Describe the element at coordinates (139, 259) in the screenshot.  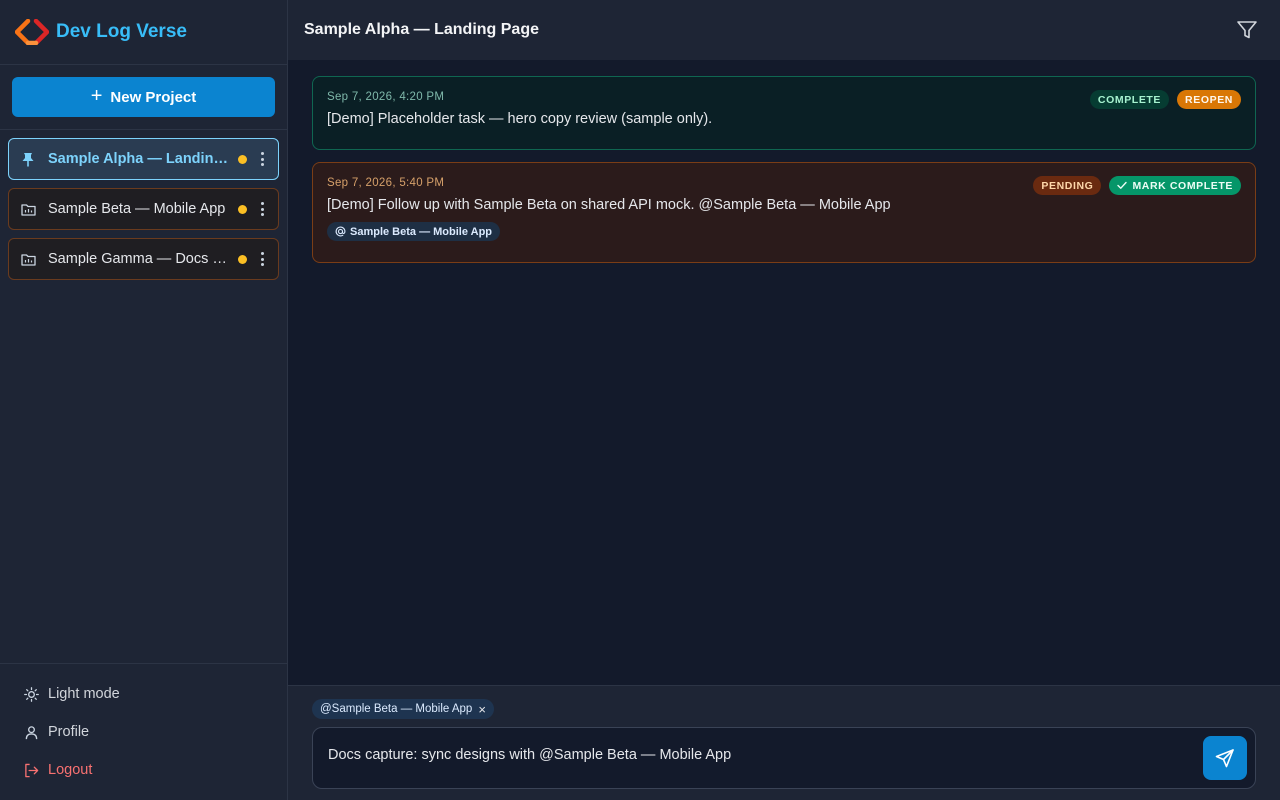
I see `project-label: Sample Gamma — Docs Site` at that location.